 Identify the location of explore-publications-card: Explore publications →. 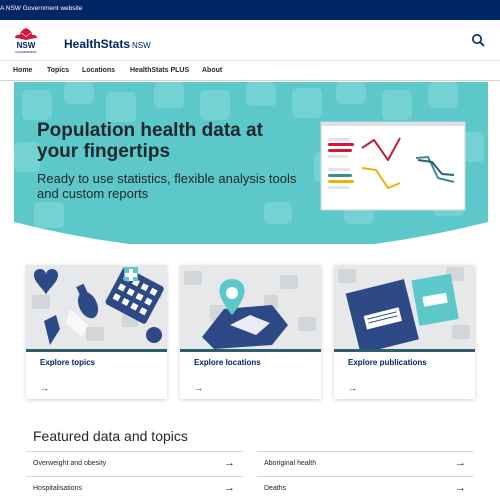
(404, 332).